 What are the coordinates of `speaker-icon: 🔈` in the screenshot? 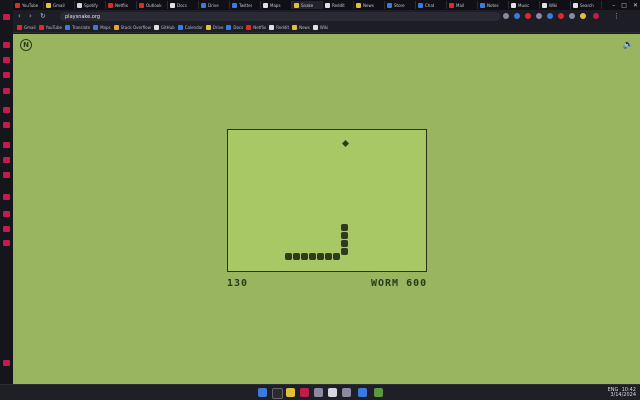 It's located at (628, 45).